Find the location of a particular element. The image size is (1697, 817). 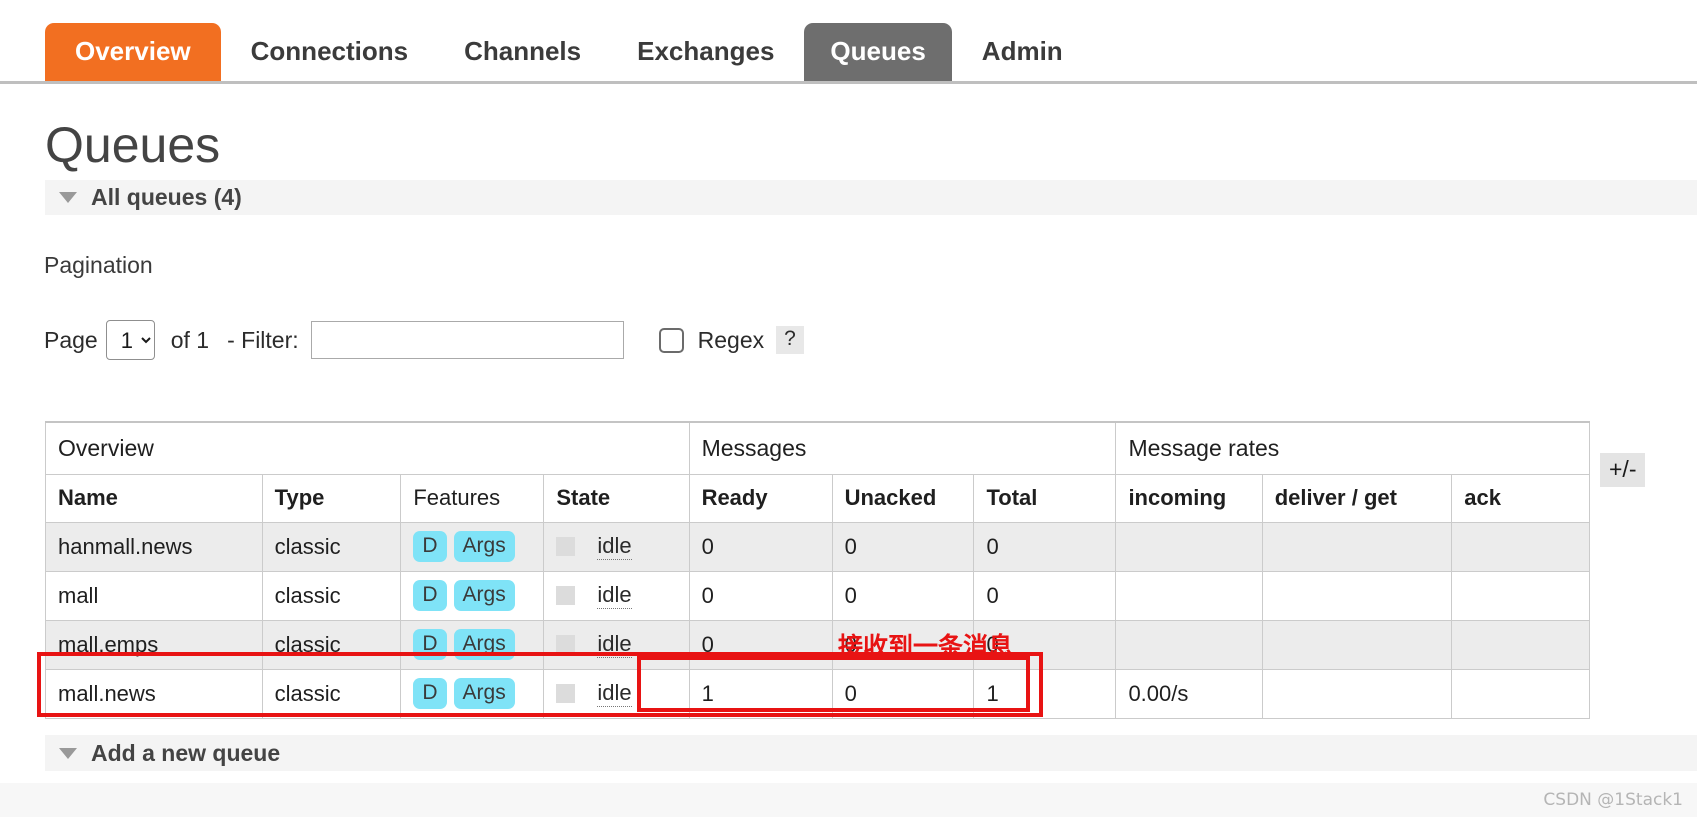

column-header-state: State is located at coordinates (616, 498).